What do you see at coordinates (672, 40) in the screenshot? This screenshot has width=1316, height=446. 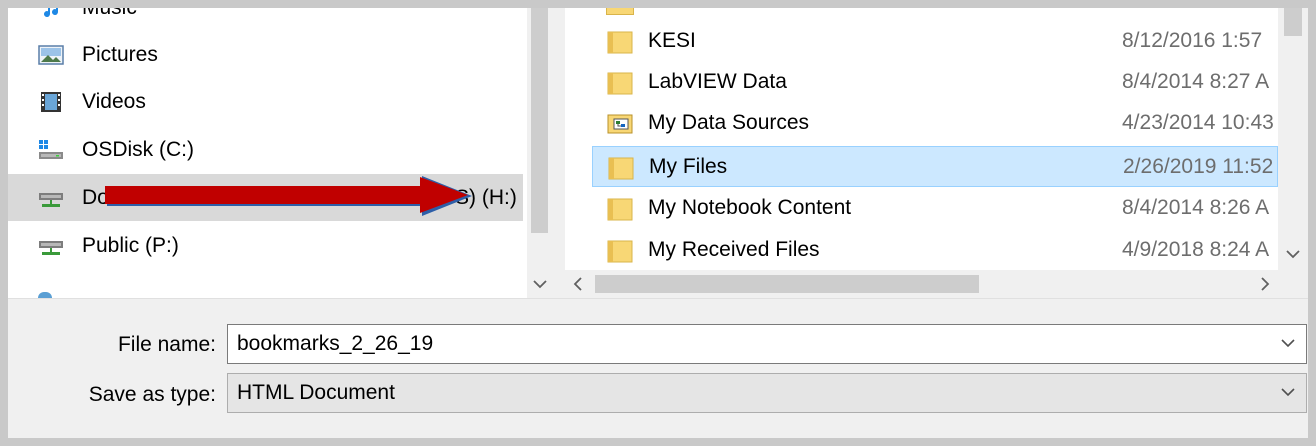 I see `file-name: KESI` at bounding box center [672, 40].